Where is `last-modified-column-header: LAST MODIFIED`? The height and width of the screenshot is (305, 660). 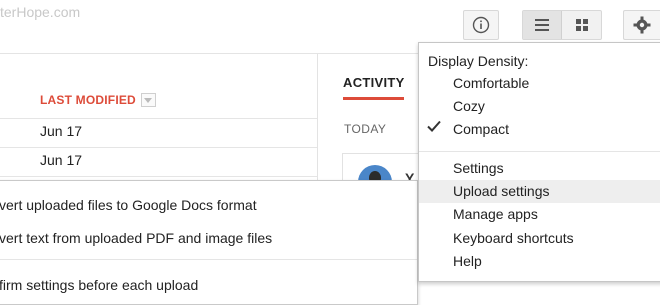
last-modified-column-header: LAST MODIFIED is located at coordinates (98, 100).